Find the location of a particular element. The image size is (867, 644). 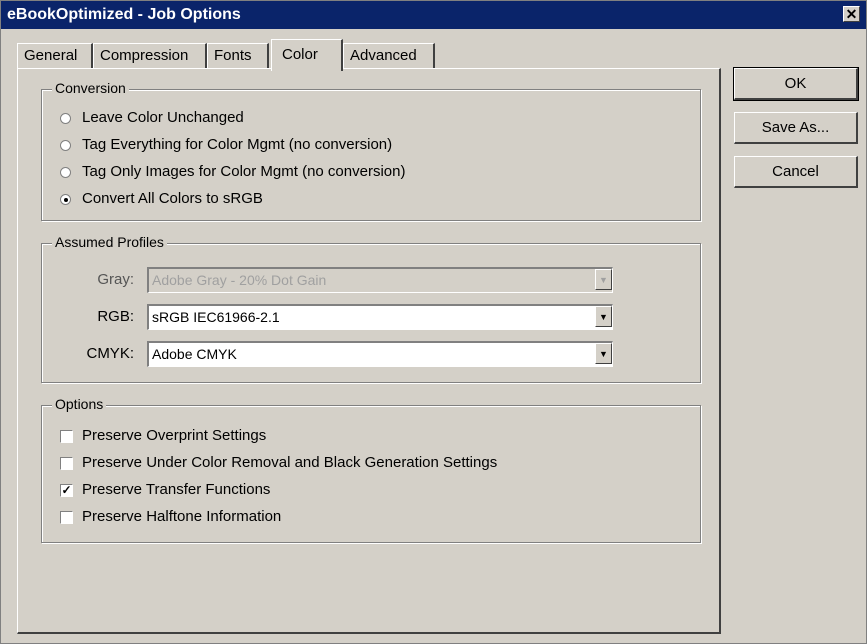

tab-fonts: Fonts is located at coordinates (238, 56).